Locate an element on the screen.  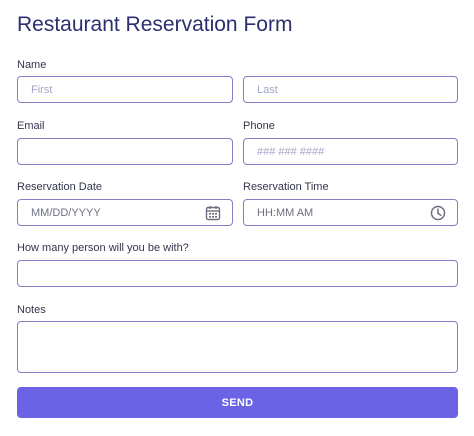
notes-textarea is located at coordinates (237, 347).